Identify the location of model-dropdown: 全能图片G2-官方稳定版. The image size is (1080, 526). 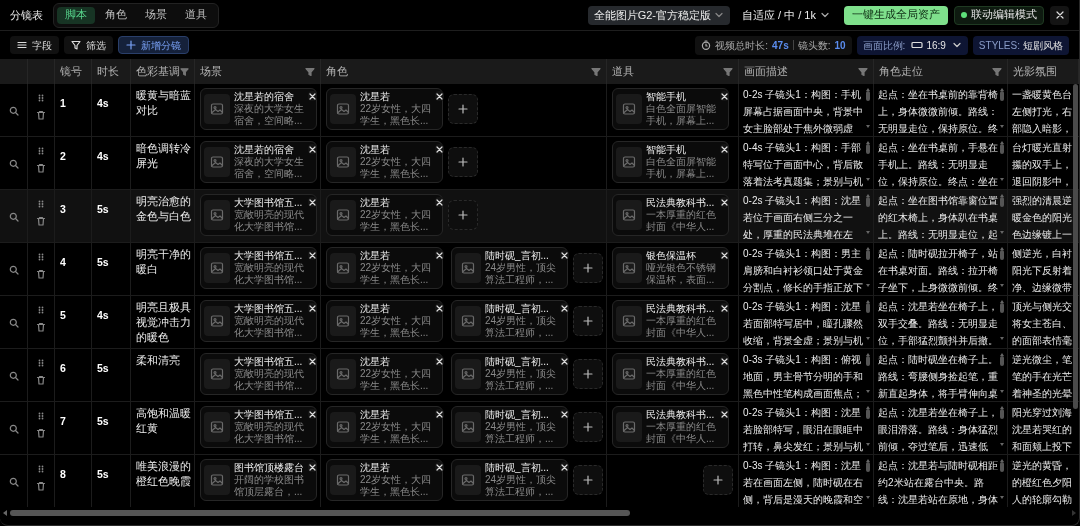
(659, 15).